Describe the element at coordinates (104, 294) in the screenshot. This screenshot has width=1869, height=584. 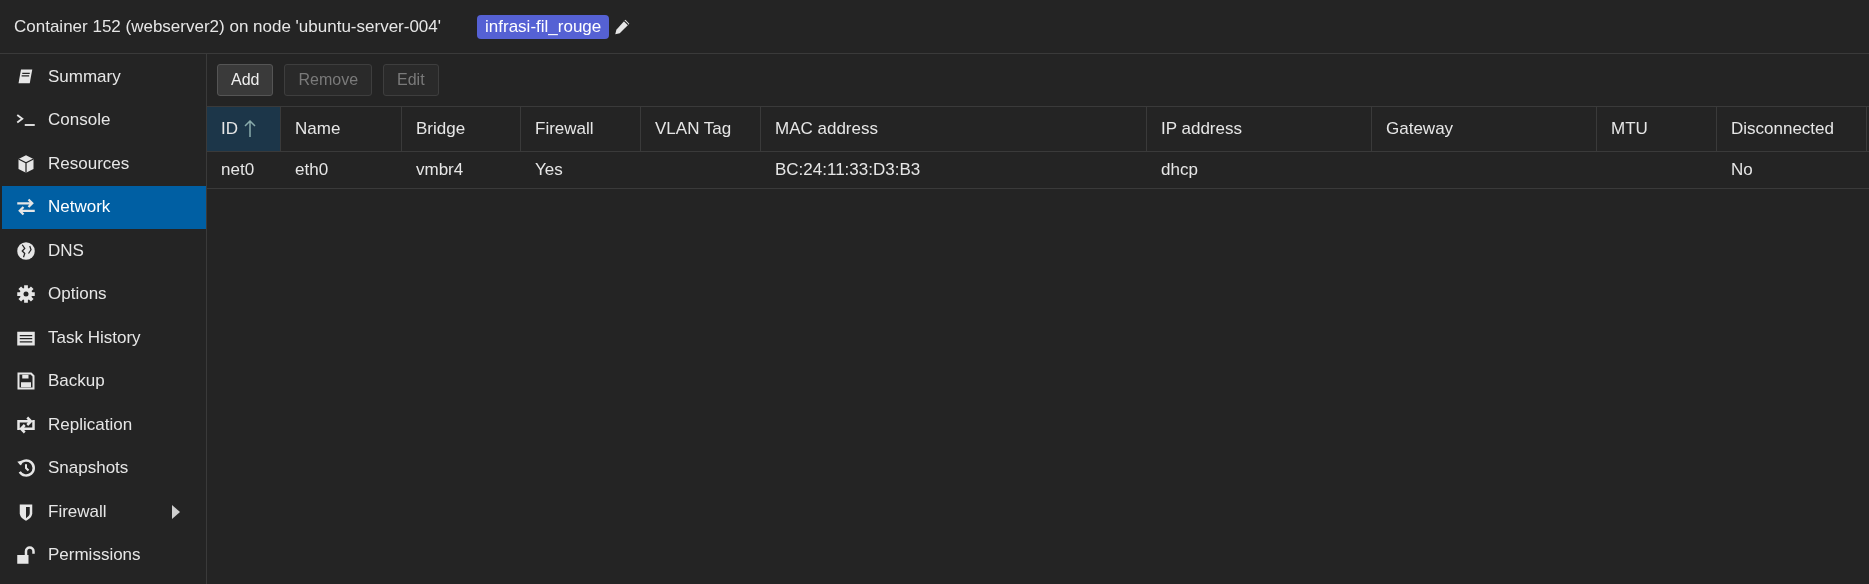
I see `sidebar-item: Options` at that location.